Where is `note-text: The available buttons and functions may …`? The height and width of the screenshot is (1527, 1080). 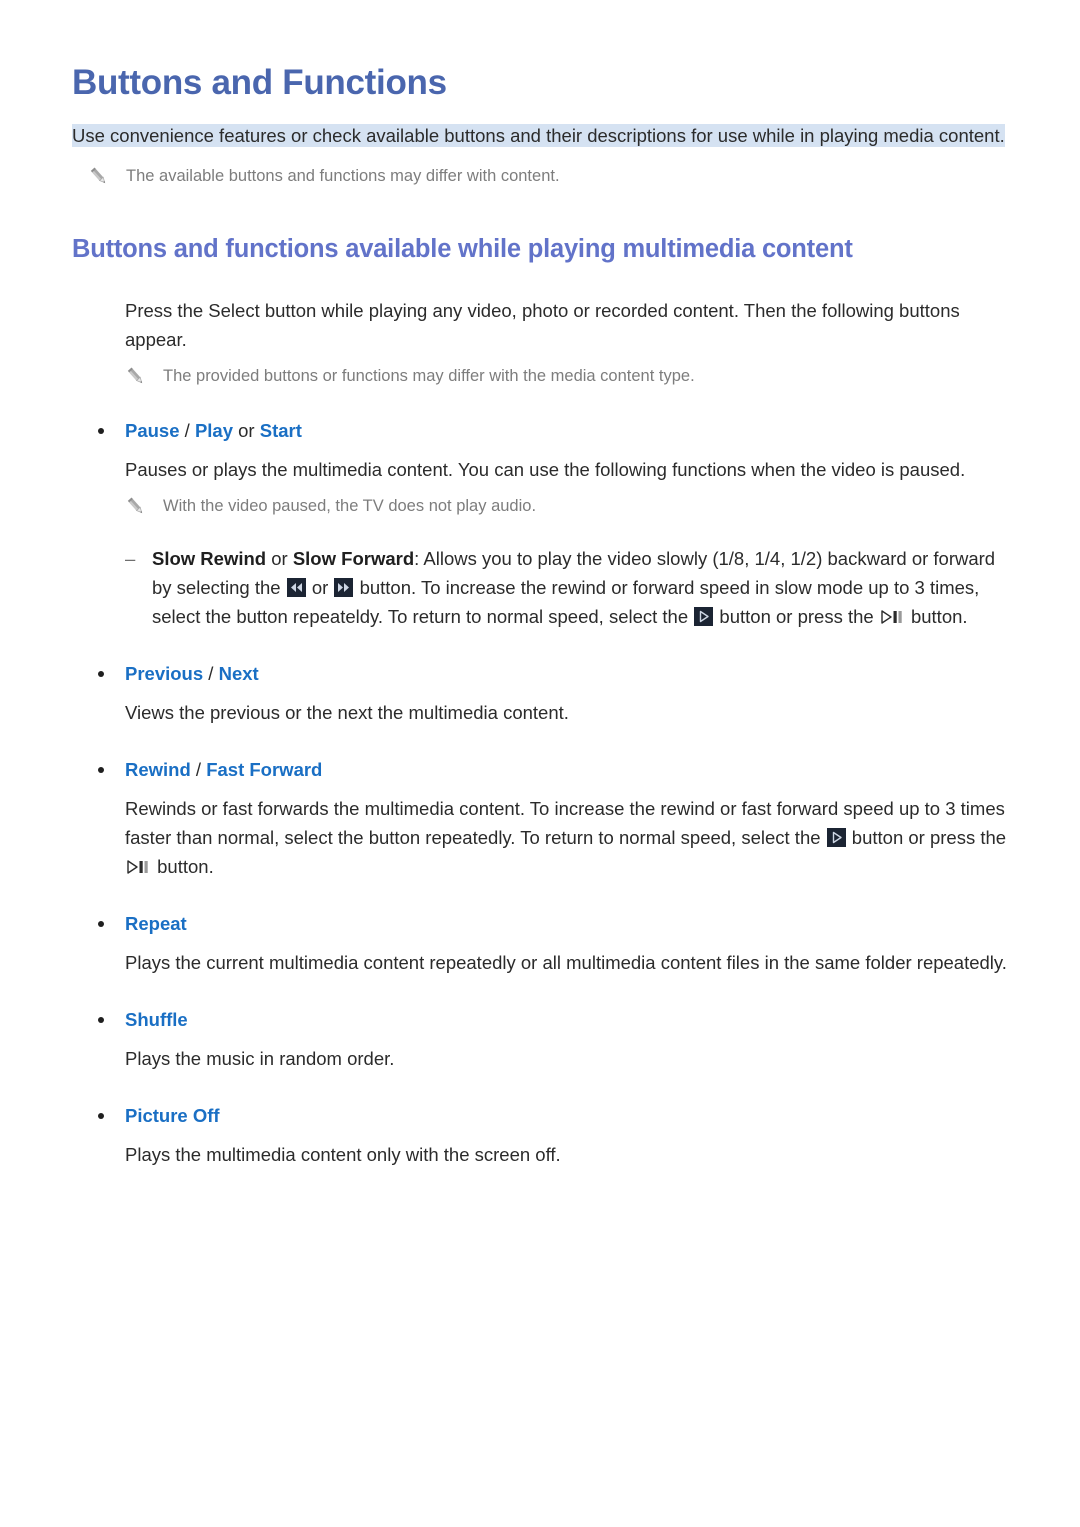
note-text: The available buttons and functions may … is located at coordinates (343, 176).